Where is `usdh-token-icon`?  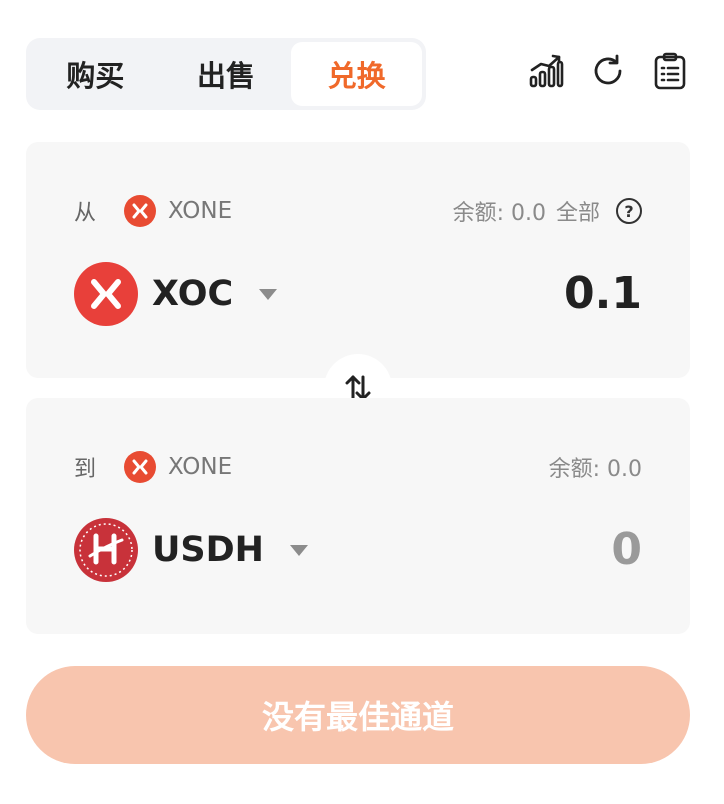
usdh-token-icon is located at coordinates (106, 550).